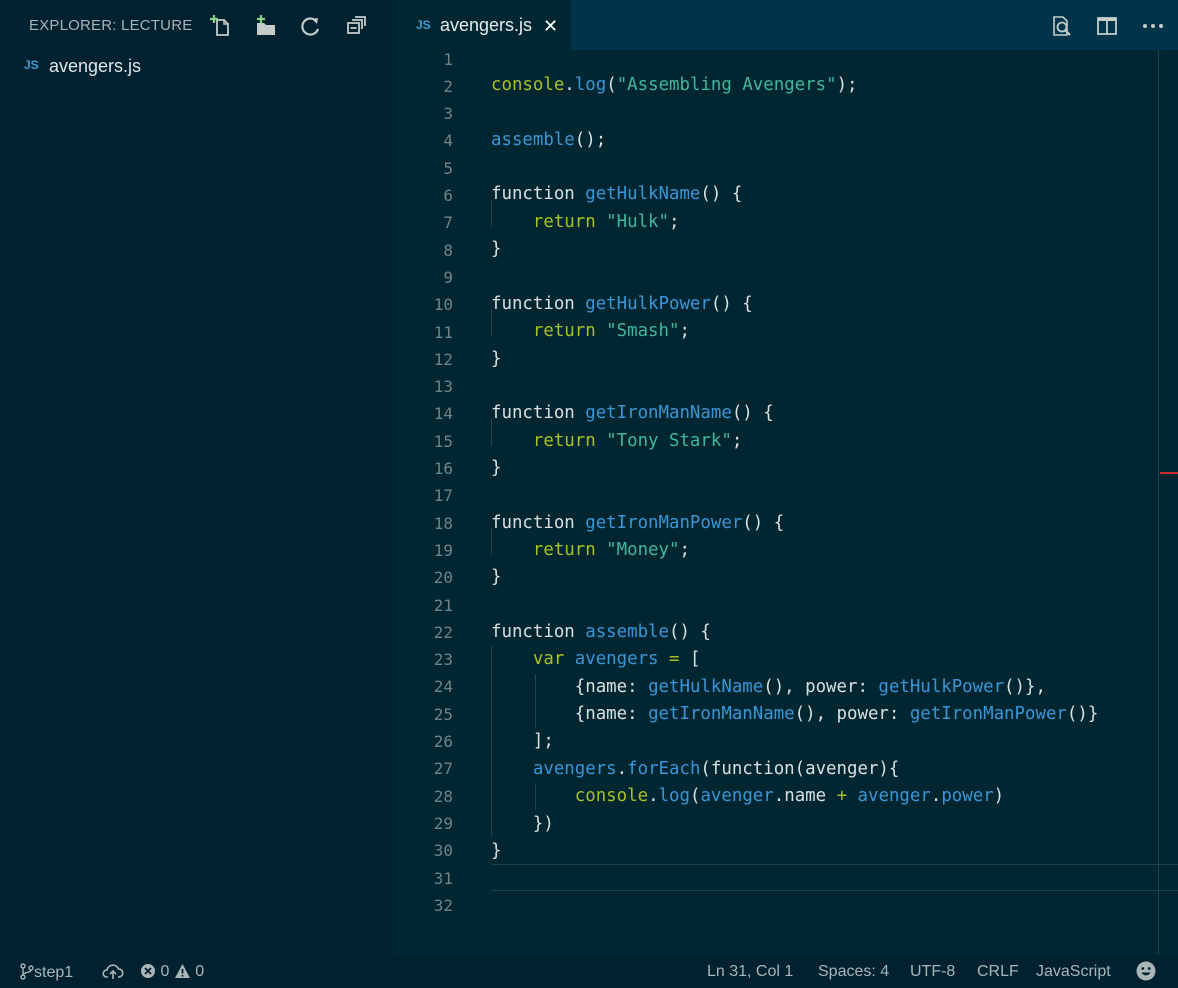  What do you see at coordinates (200, 971) in the screenshot?
I see `warning-count: 0` at bounding box center [200, 971].